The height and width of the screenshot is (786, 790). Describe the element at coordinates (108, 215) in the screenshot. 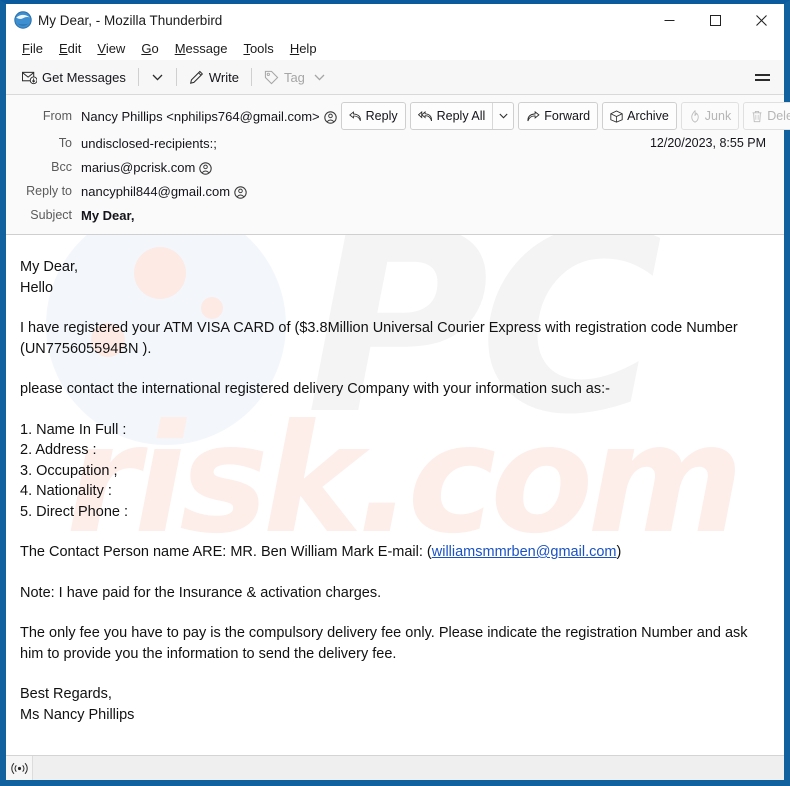

I see `subject-value: My Dear,` at that location.